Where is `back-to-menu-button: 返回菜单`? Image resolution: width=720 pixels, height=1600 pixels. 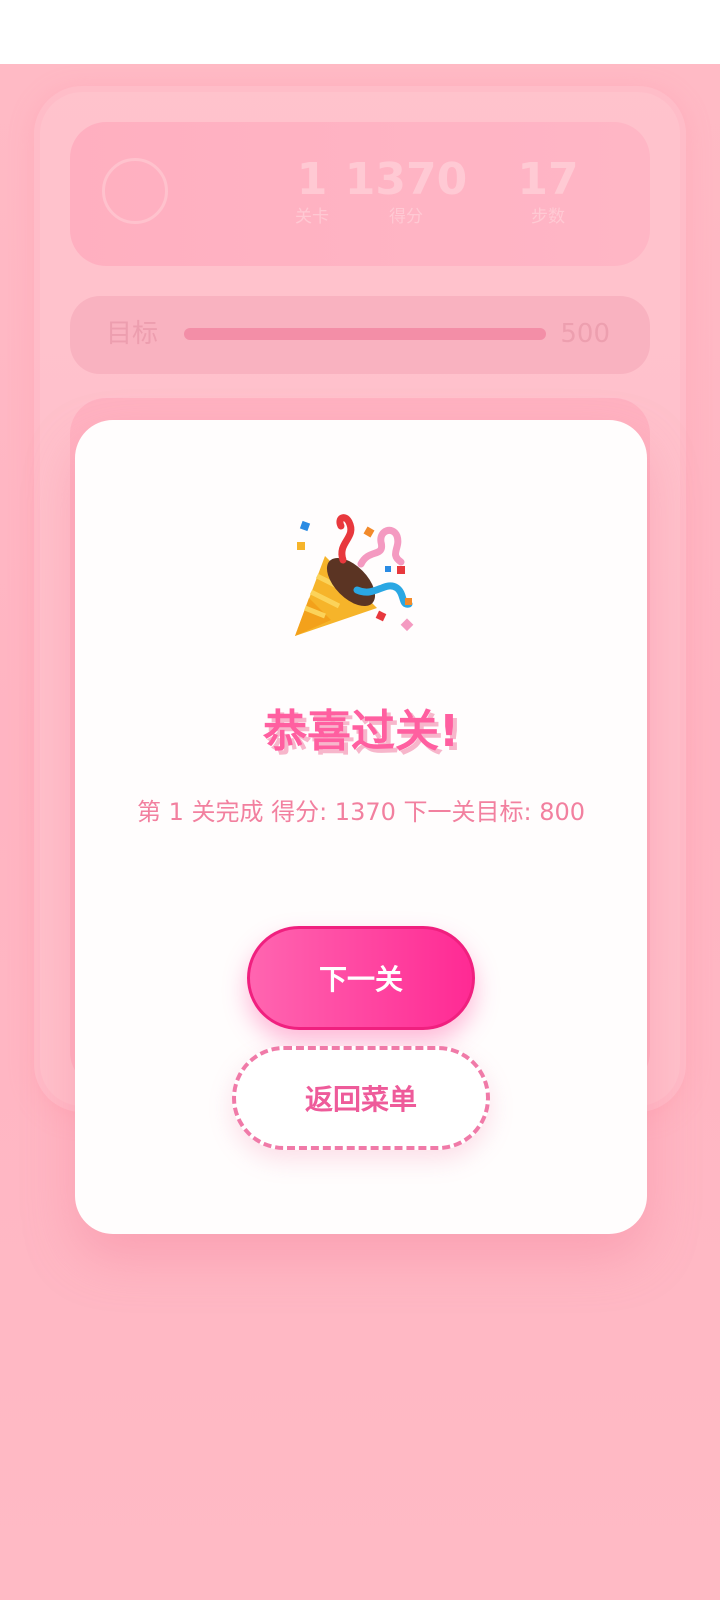
back-to-menu-button: 返回菜单 is located at coordinates (361, 1098).